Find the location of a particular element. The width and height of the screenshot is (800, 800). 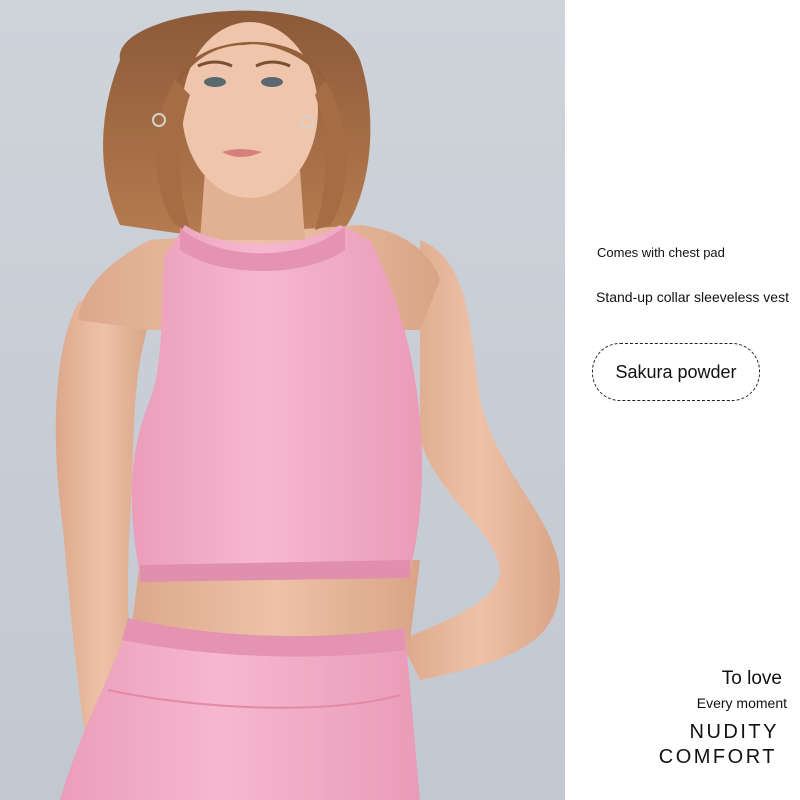

feature-chest-pad: Comes with chest pad is located at coordinates (661, 252).